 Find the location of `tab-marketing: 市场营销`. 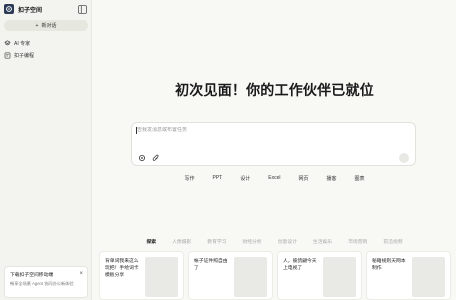

tab-marketing: 市场营销 is located at coordinates (357, 241).